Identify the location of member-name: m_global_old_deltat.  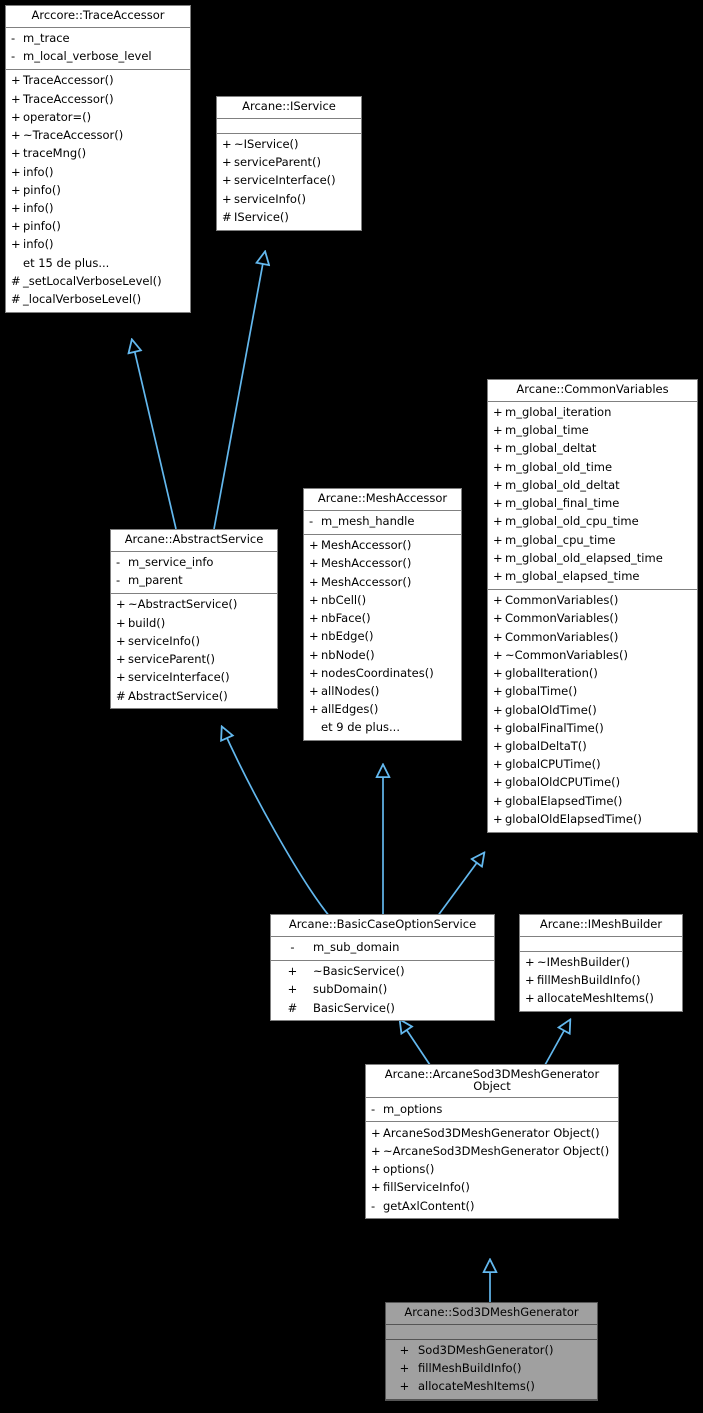
(562, 484).